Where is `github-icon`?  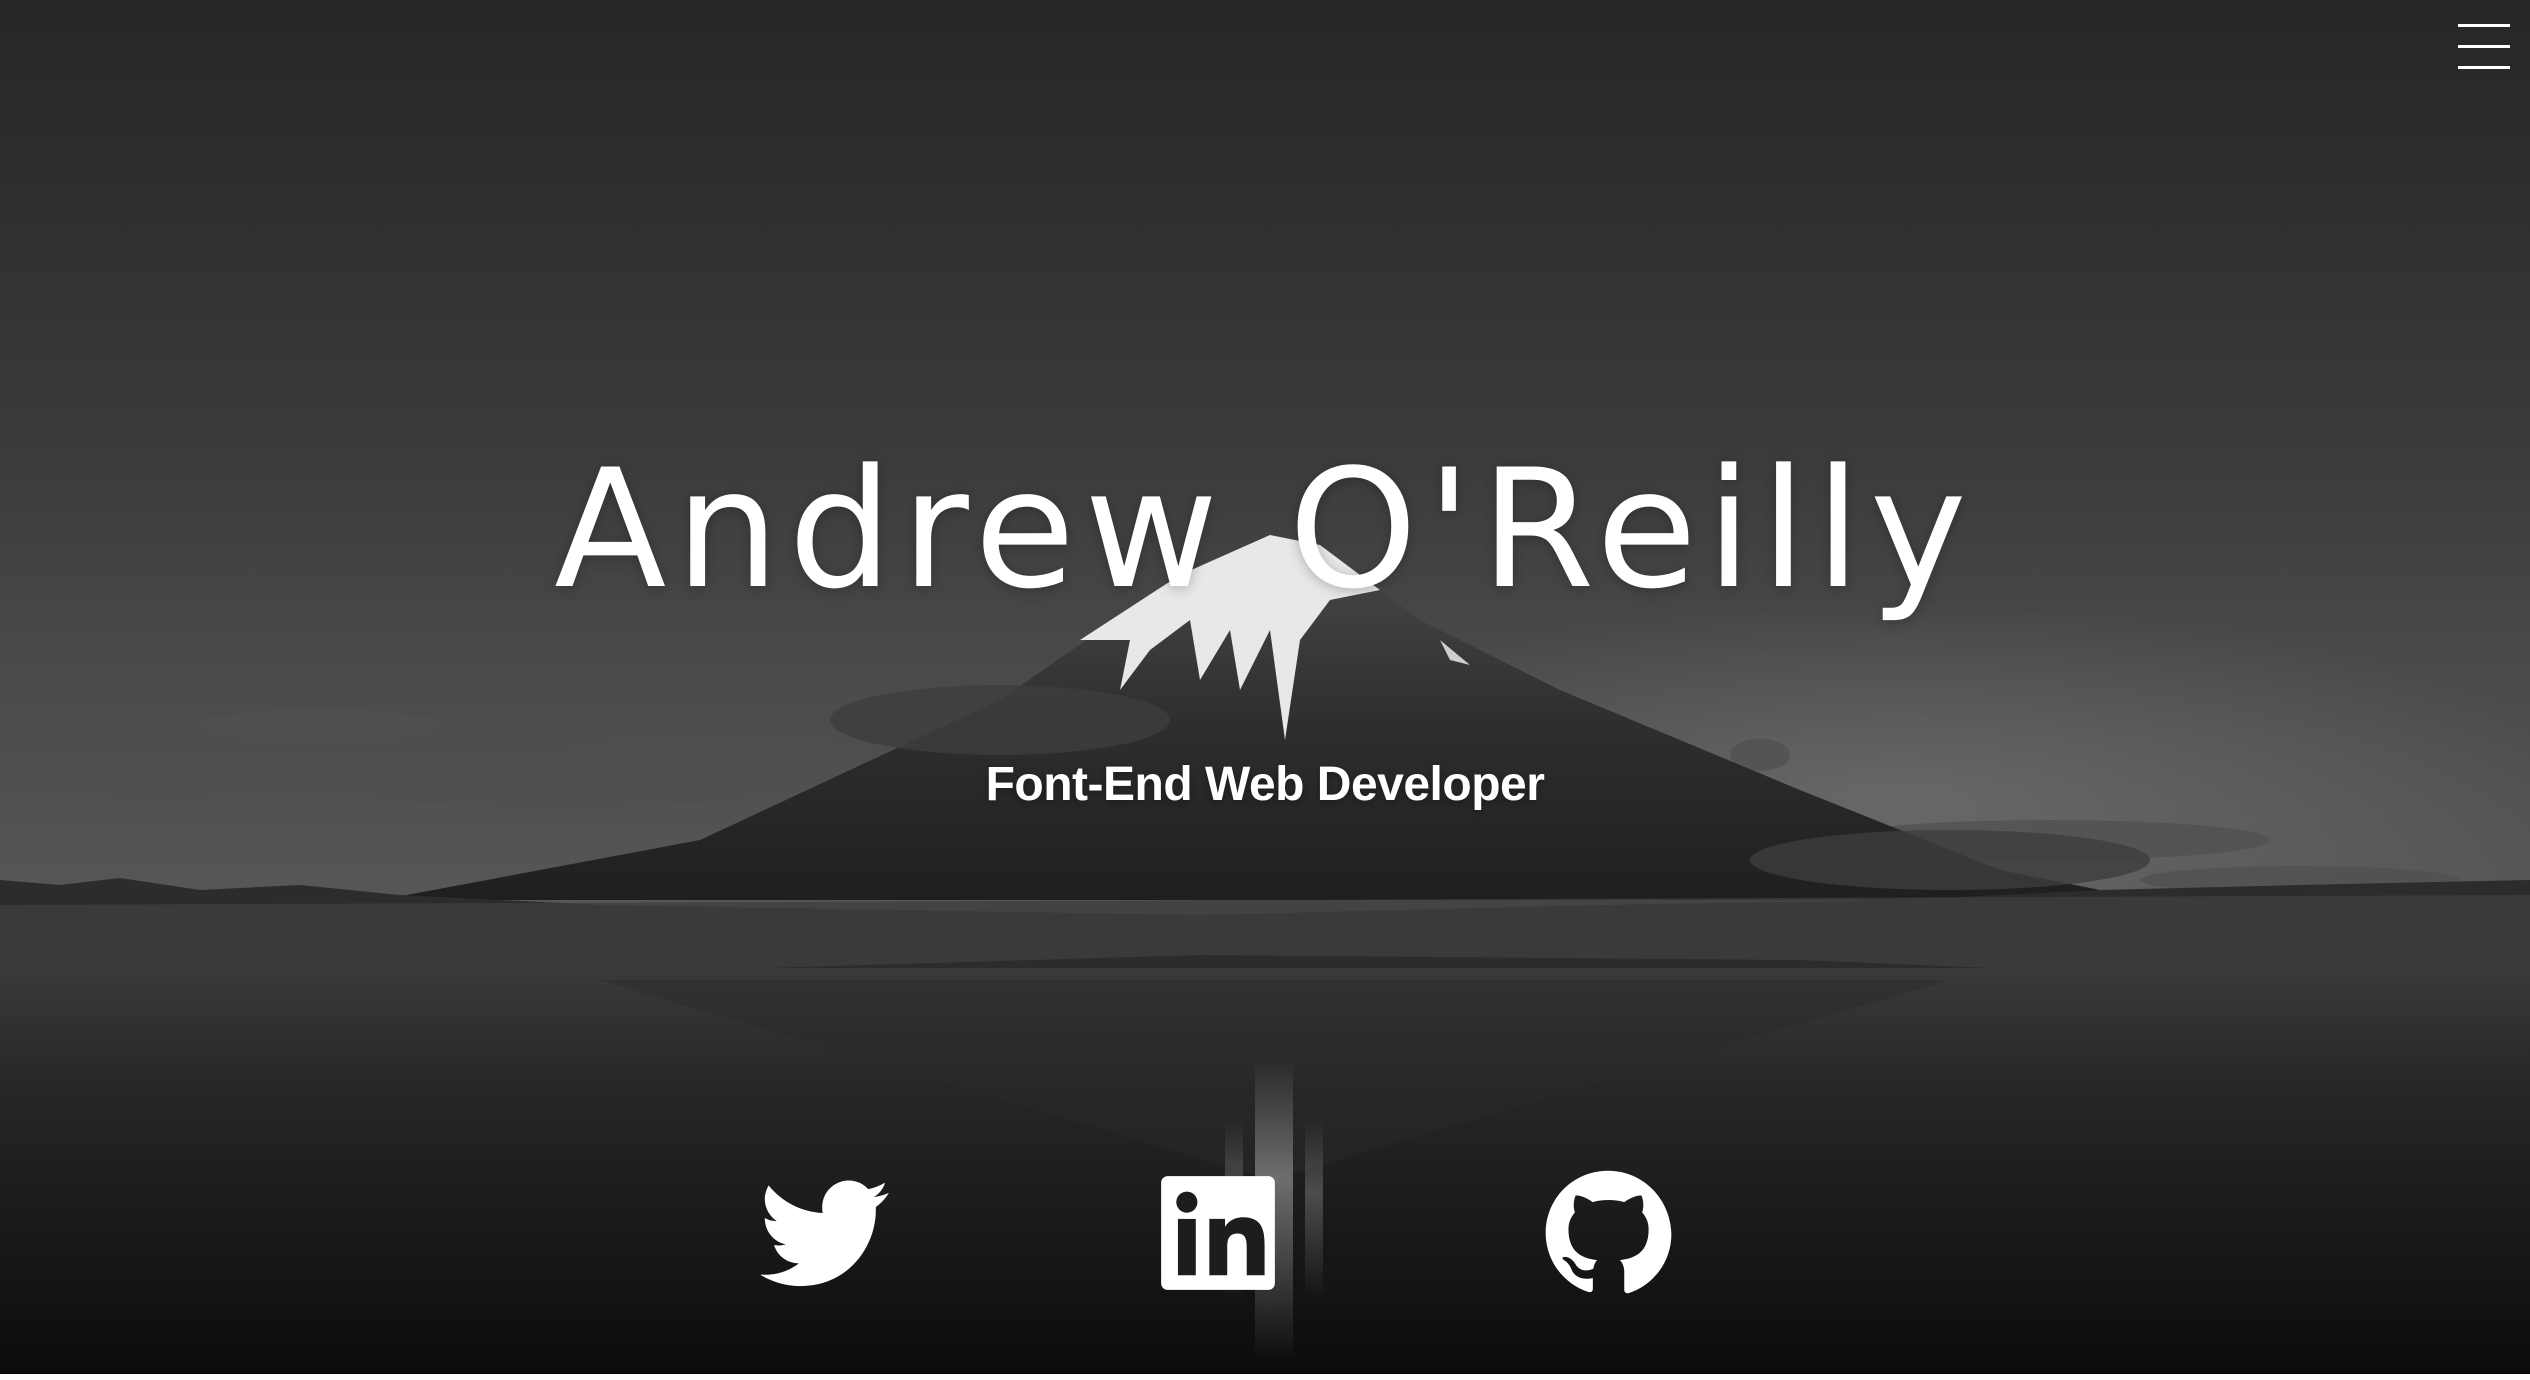 github-icon is located at coordinates (1608, 1232).